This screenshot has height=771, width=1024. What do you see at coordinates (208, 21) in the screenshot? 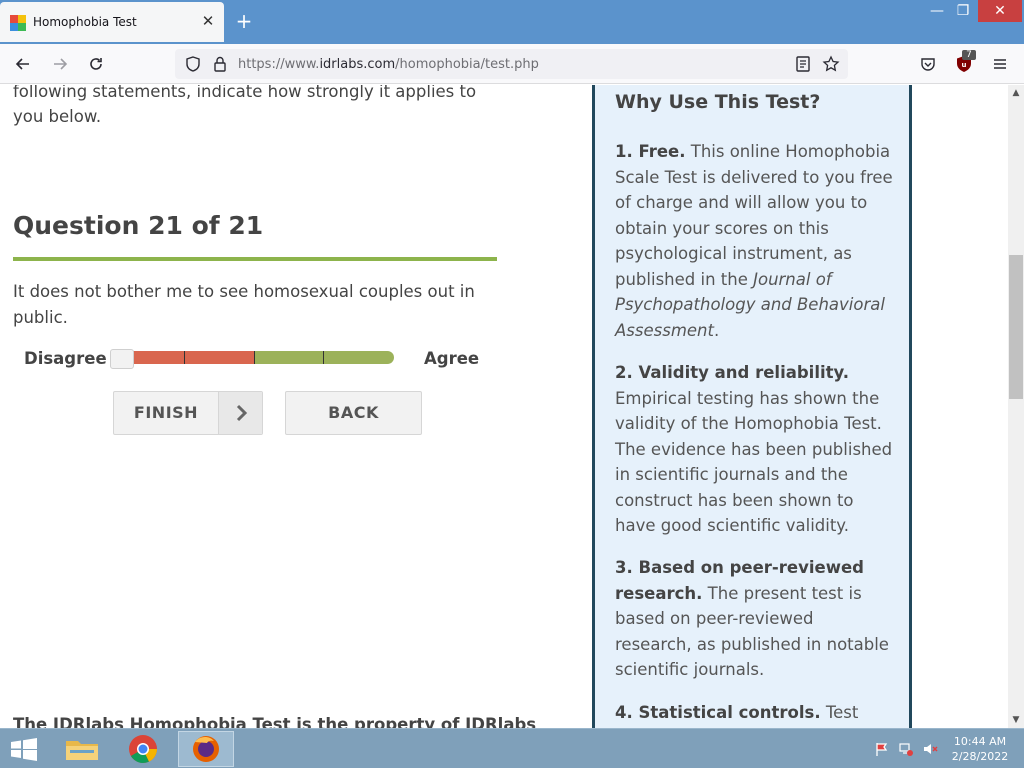
I see `tab-close-icon: ✕` at bounding box center [208, 21].